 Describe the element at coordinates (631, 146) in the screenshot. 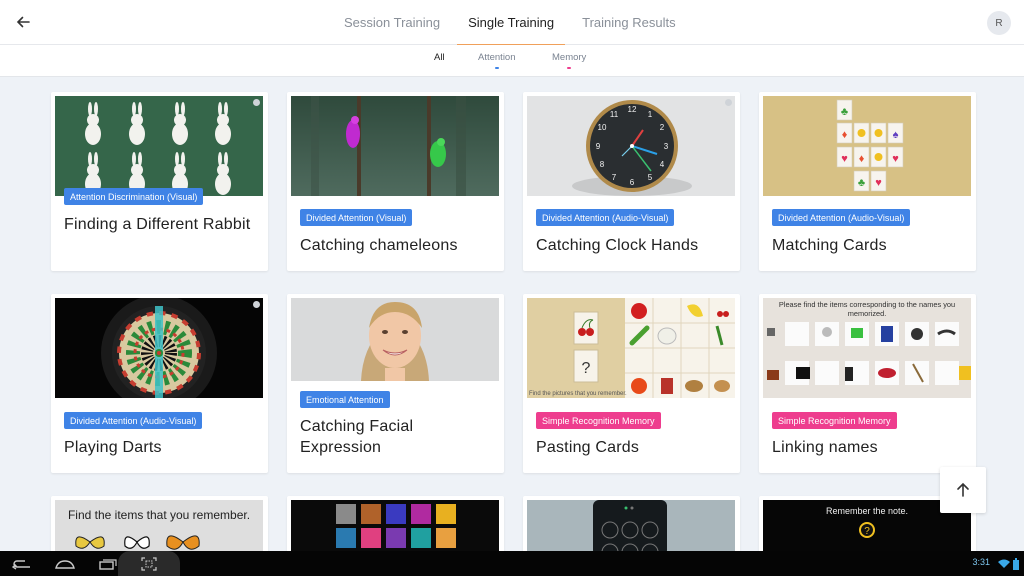

I see `clock-thumbnail: 12 1 2 3 4 5 6 7 8 9 10 11` at that location.